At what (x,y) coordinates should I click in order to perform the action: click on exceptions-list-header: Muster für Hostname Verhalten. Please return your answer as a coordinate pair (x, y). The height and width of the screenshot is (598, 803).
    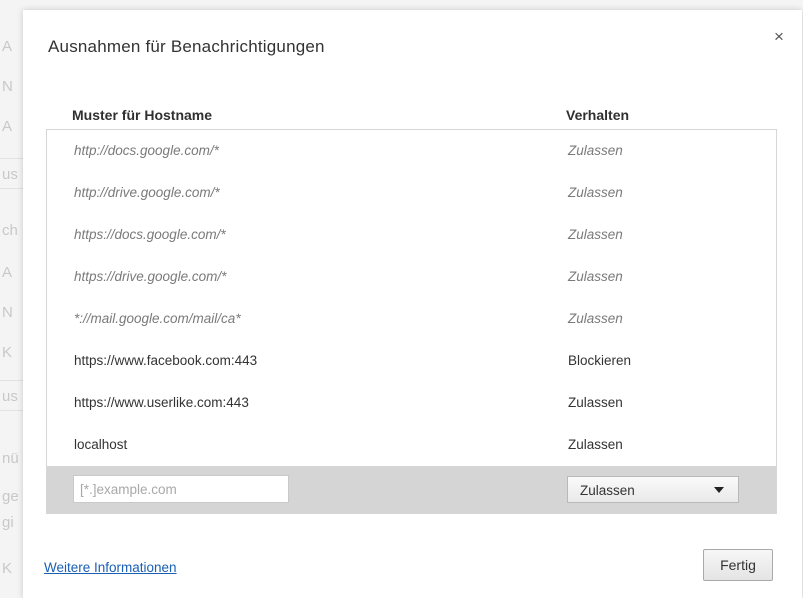
    Looking at the image, I should click on (412, 117).